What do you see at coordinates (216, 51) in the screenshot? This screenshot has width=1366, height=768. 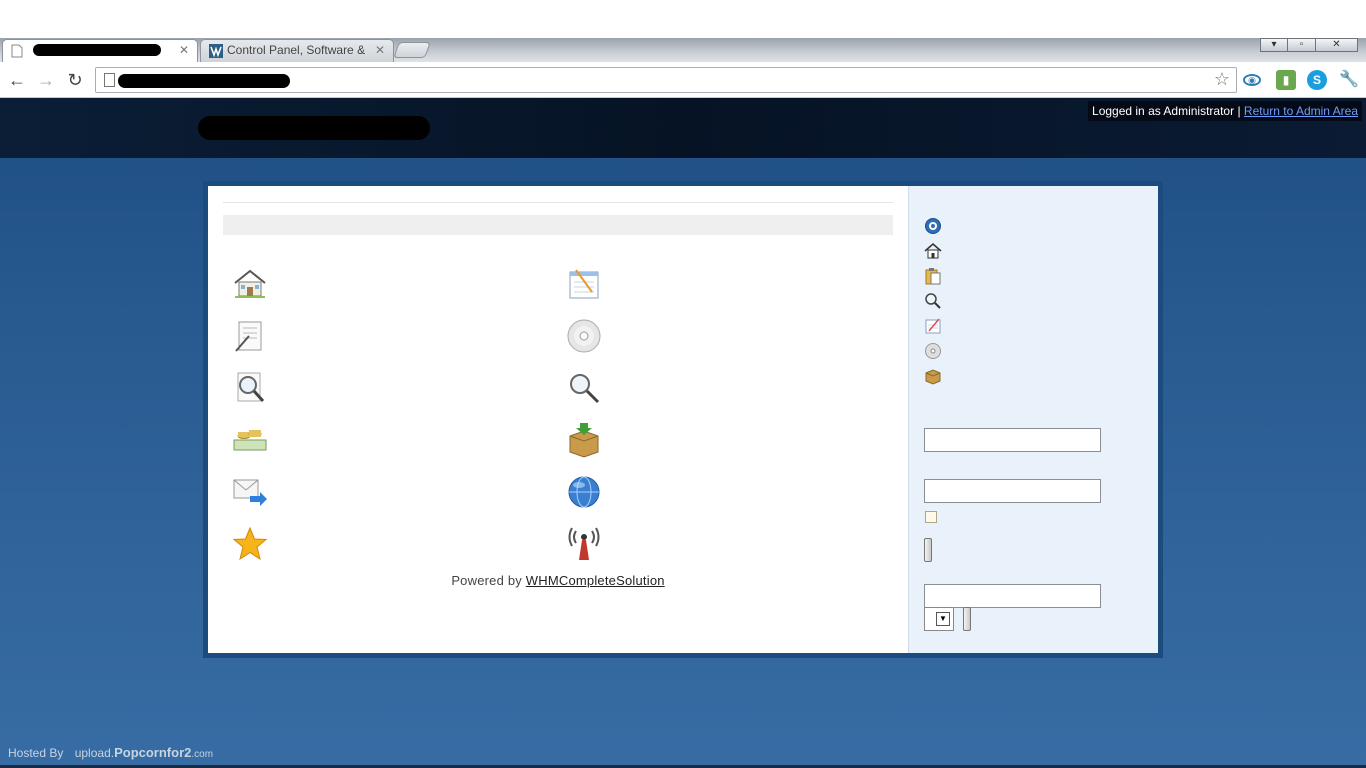 I see `whmcs-favicon-icon` at bounding box center [216, 51].